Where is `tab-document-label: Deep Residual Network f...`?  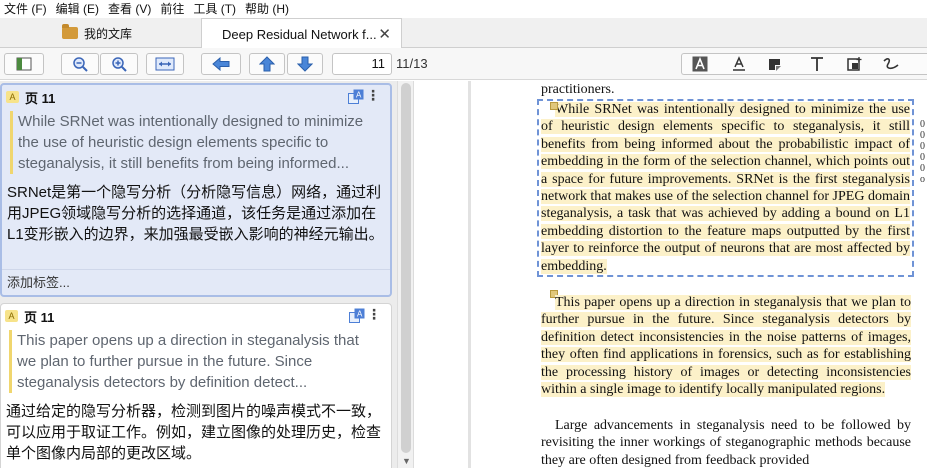 tab-document-label: Deep Residual Network f... is located at coordinates (299, 34).